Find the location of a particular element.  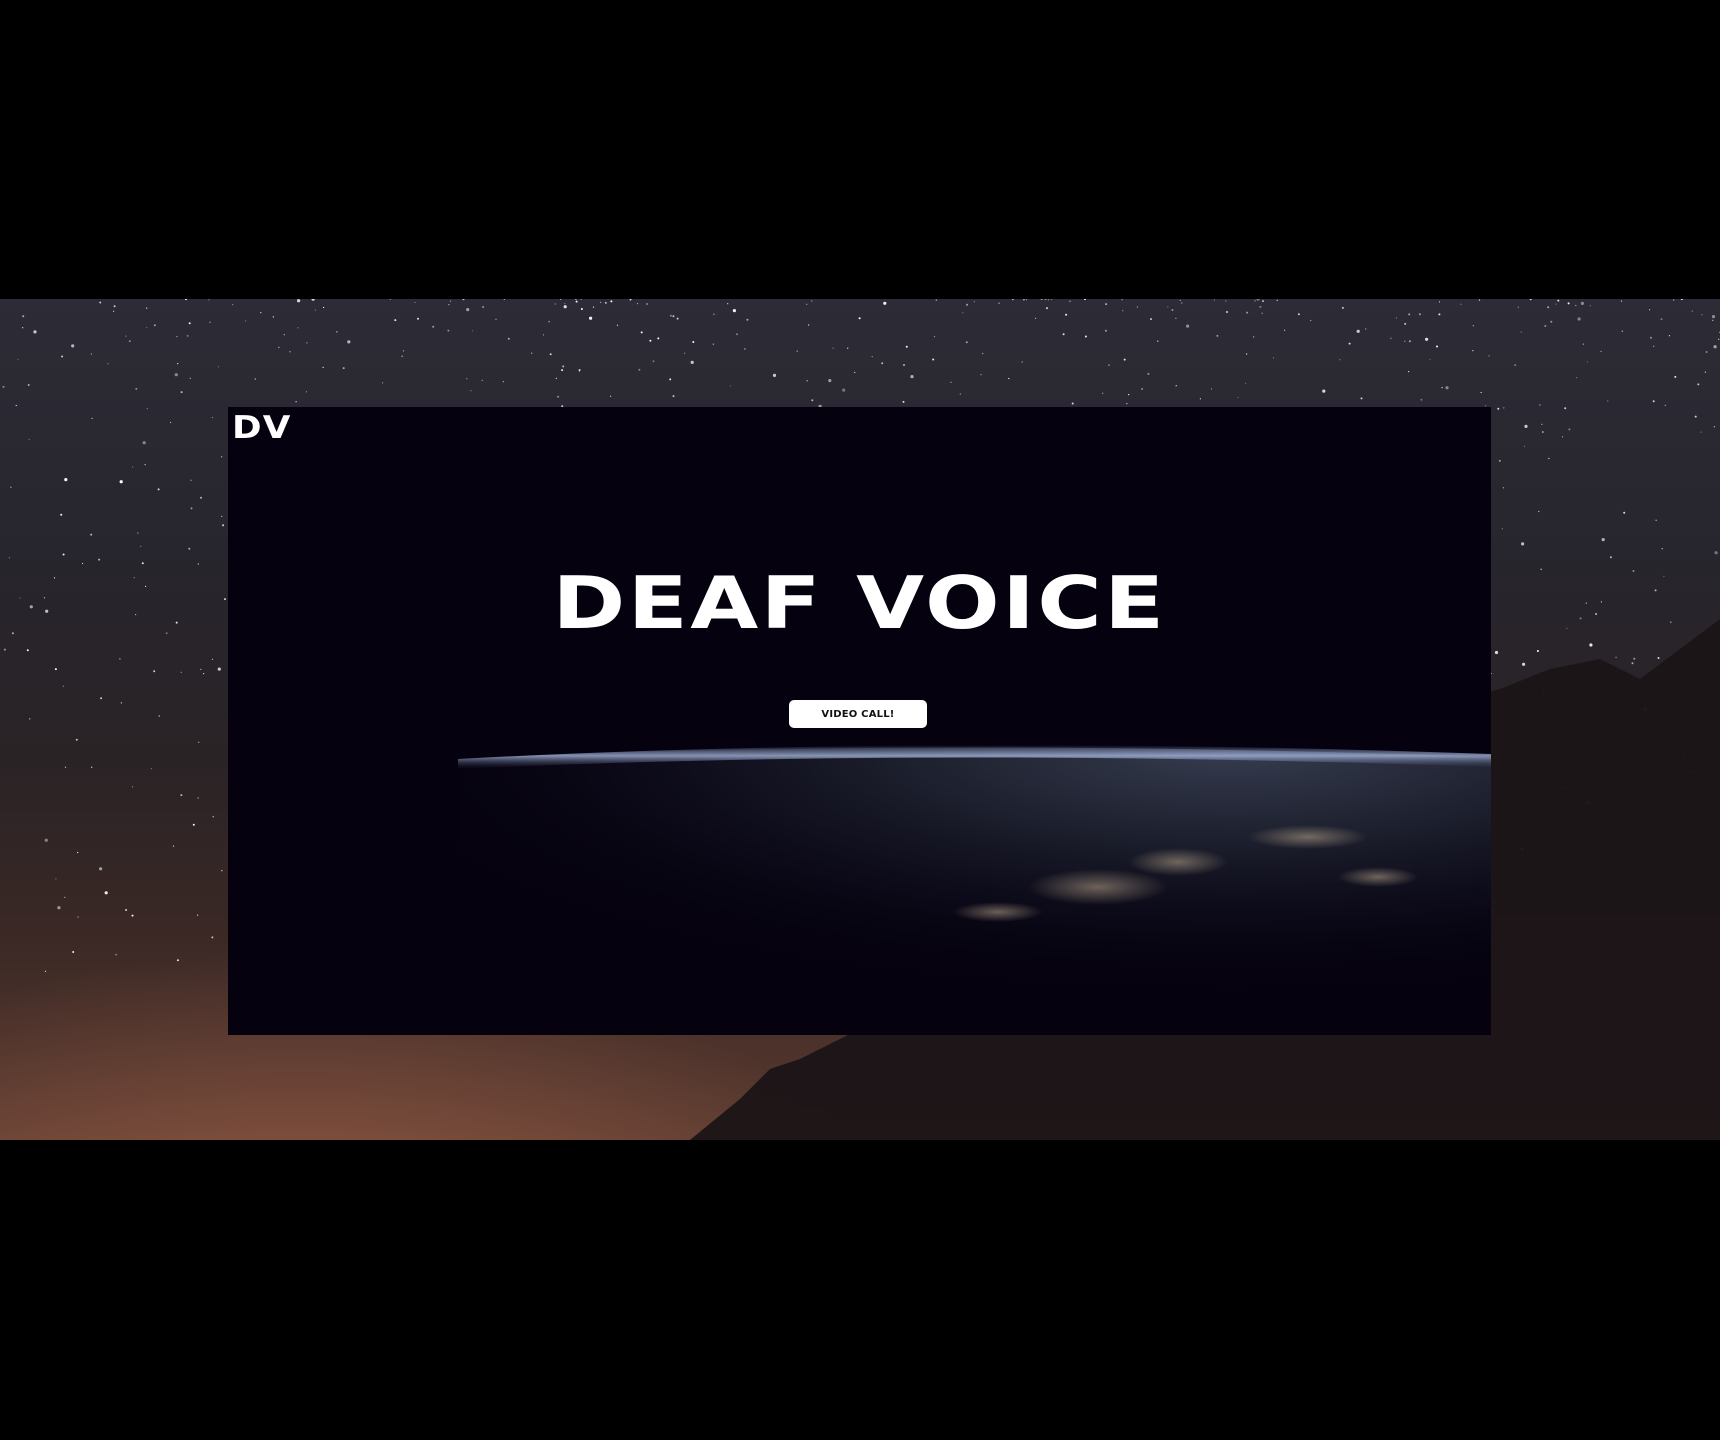

page-title: DEAF VOICE is located at coordinates (859, 603).